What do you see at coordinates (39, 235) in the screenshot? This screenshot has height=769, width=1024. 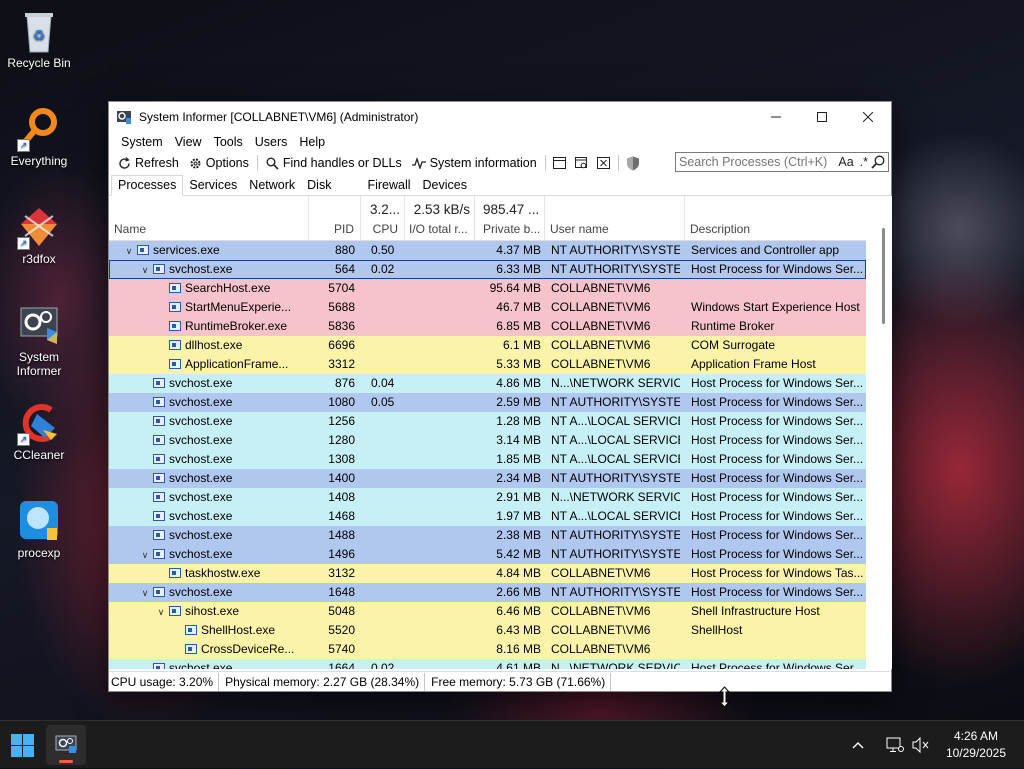 I see `desktop-icon-r3dfox: ↗ r3dfox` at bounding box center [39, 235].